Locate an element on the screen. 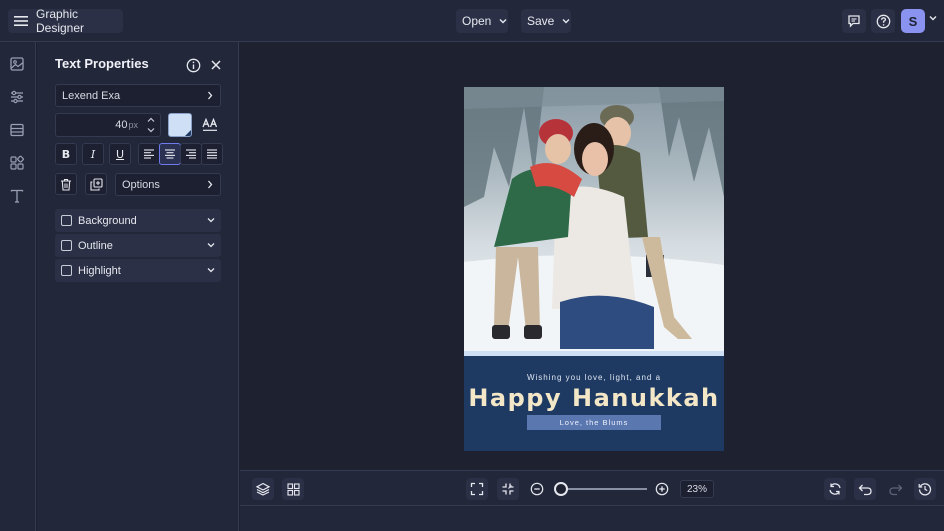 The image size is (944, 531). image-icon is located at coordinates (17, 64).